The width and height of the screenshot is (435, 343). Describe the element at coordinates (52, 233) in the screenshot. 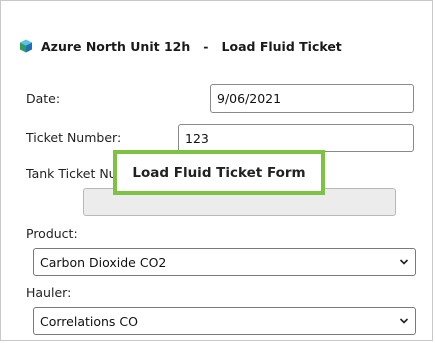

I see `product-label: Product:` at that location.